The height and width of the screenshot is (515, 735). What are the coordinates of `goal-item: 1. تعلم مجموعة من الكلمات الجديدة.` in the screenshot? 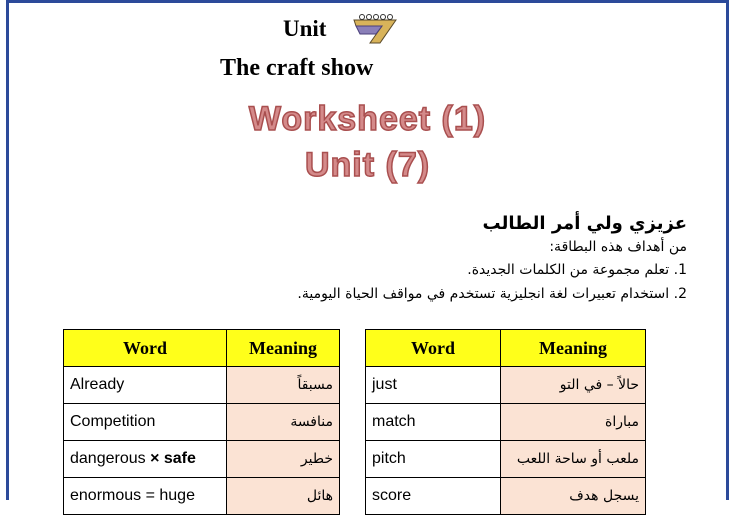 It's located at (577, 270).